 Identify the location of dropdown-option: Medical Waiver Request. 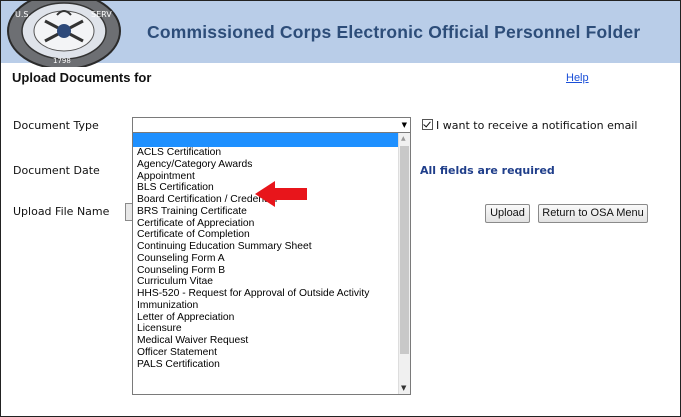
(266, 341).